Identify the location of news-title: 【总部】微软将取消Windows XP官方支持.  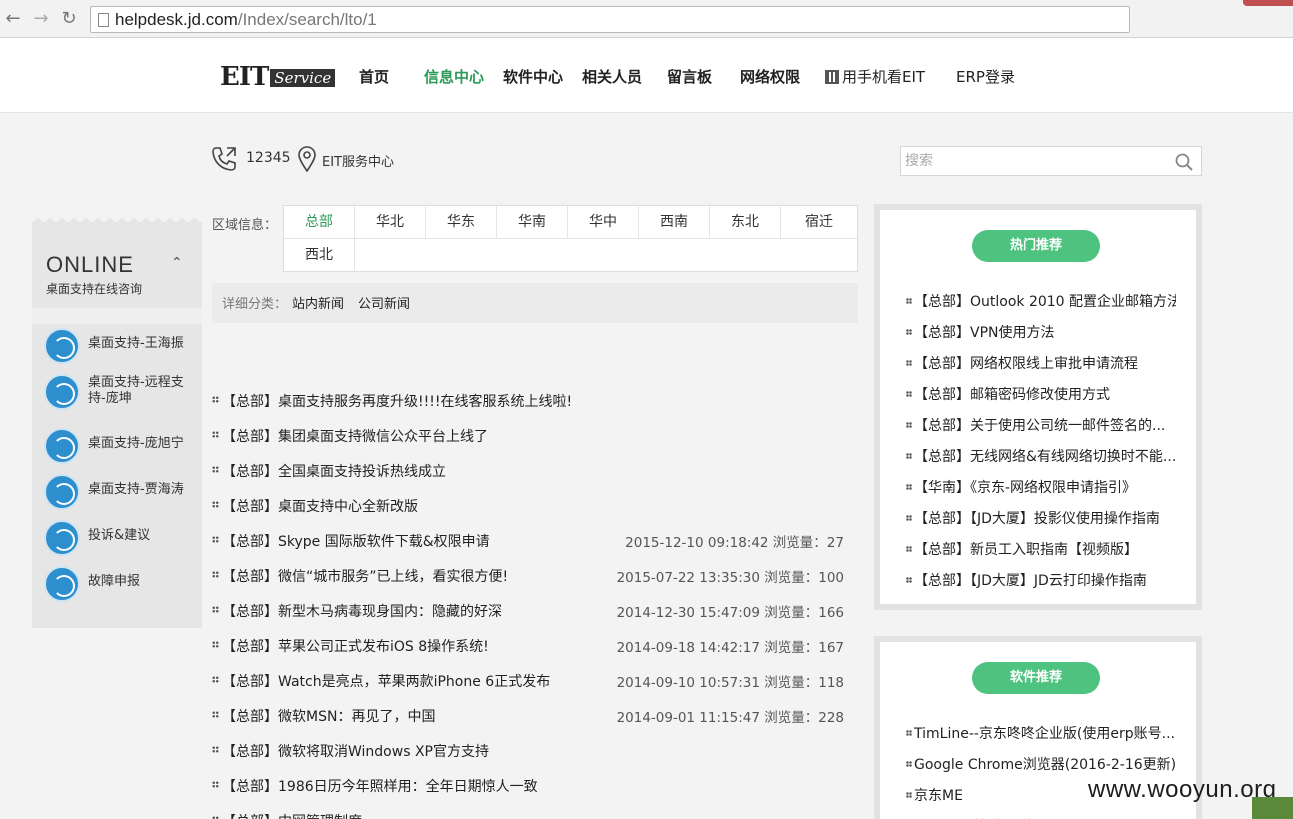
(355, 751).